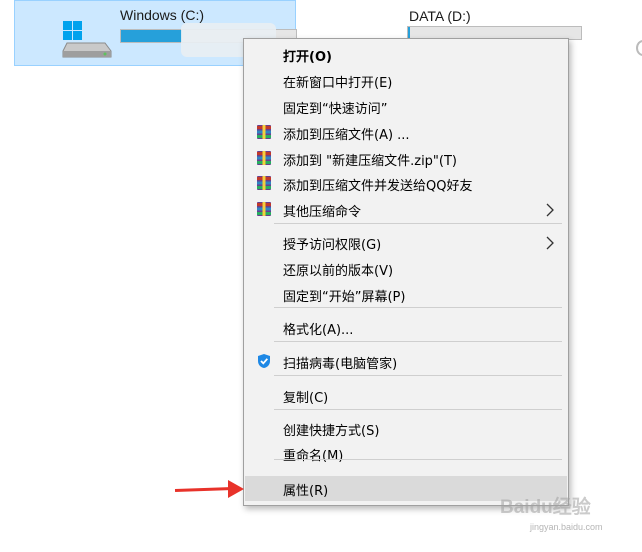  What do you see at coordinates (406, 80) in the screenshot?
I see `menu-open-new-window: 在新窗口中打开(E)` at bounding box center [406, 80].